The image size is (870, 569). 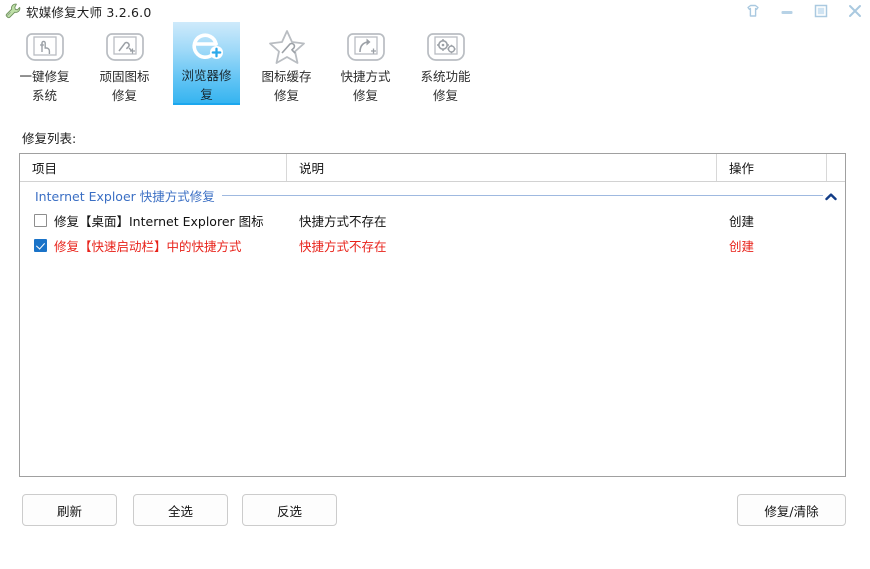 What do you see at coordinates (207, 45) in the screenshot?
I see `ie-plus-icon` at bounding box center [207, 45].